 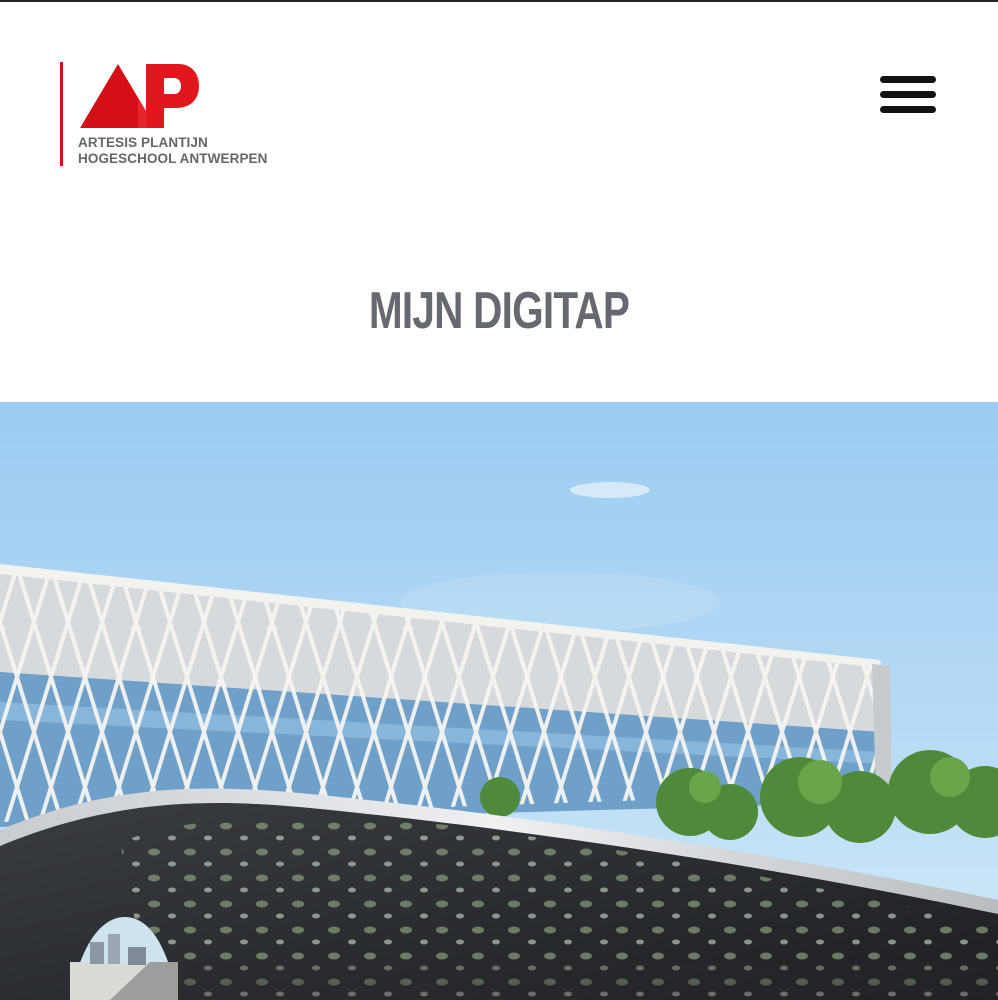 I want to click on ap-logo-link: ARTESIS PLANTIJN HOGESCHOOL ANTWERPEN, so click(x=170, y=115).